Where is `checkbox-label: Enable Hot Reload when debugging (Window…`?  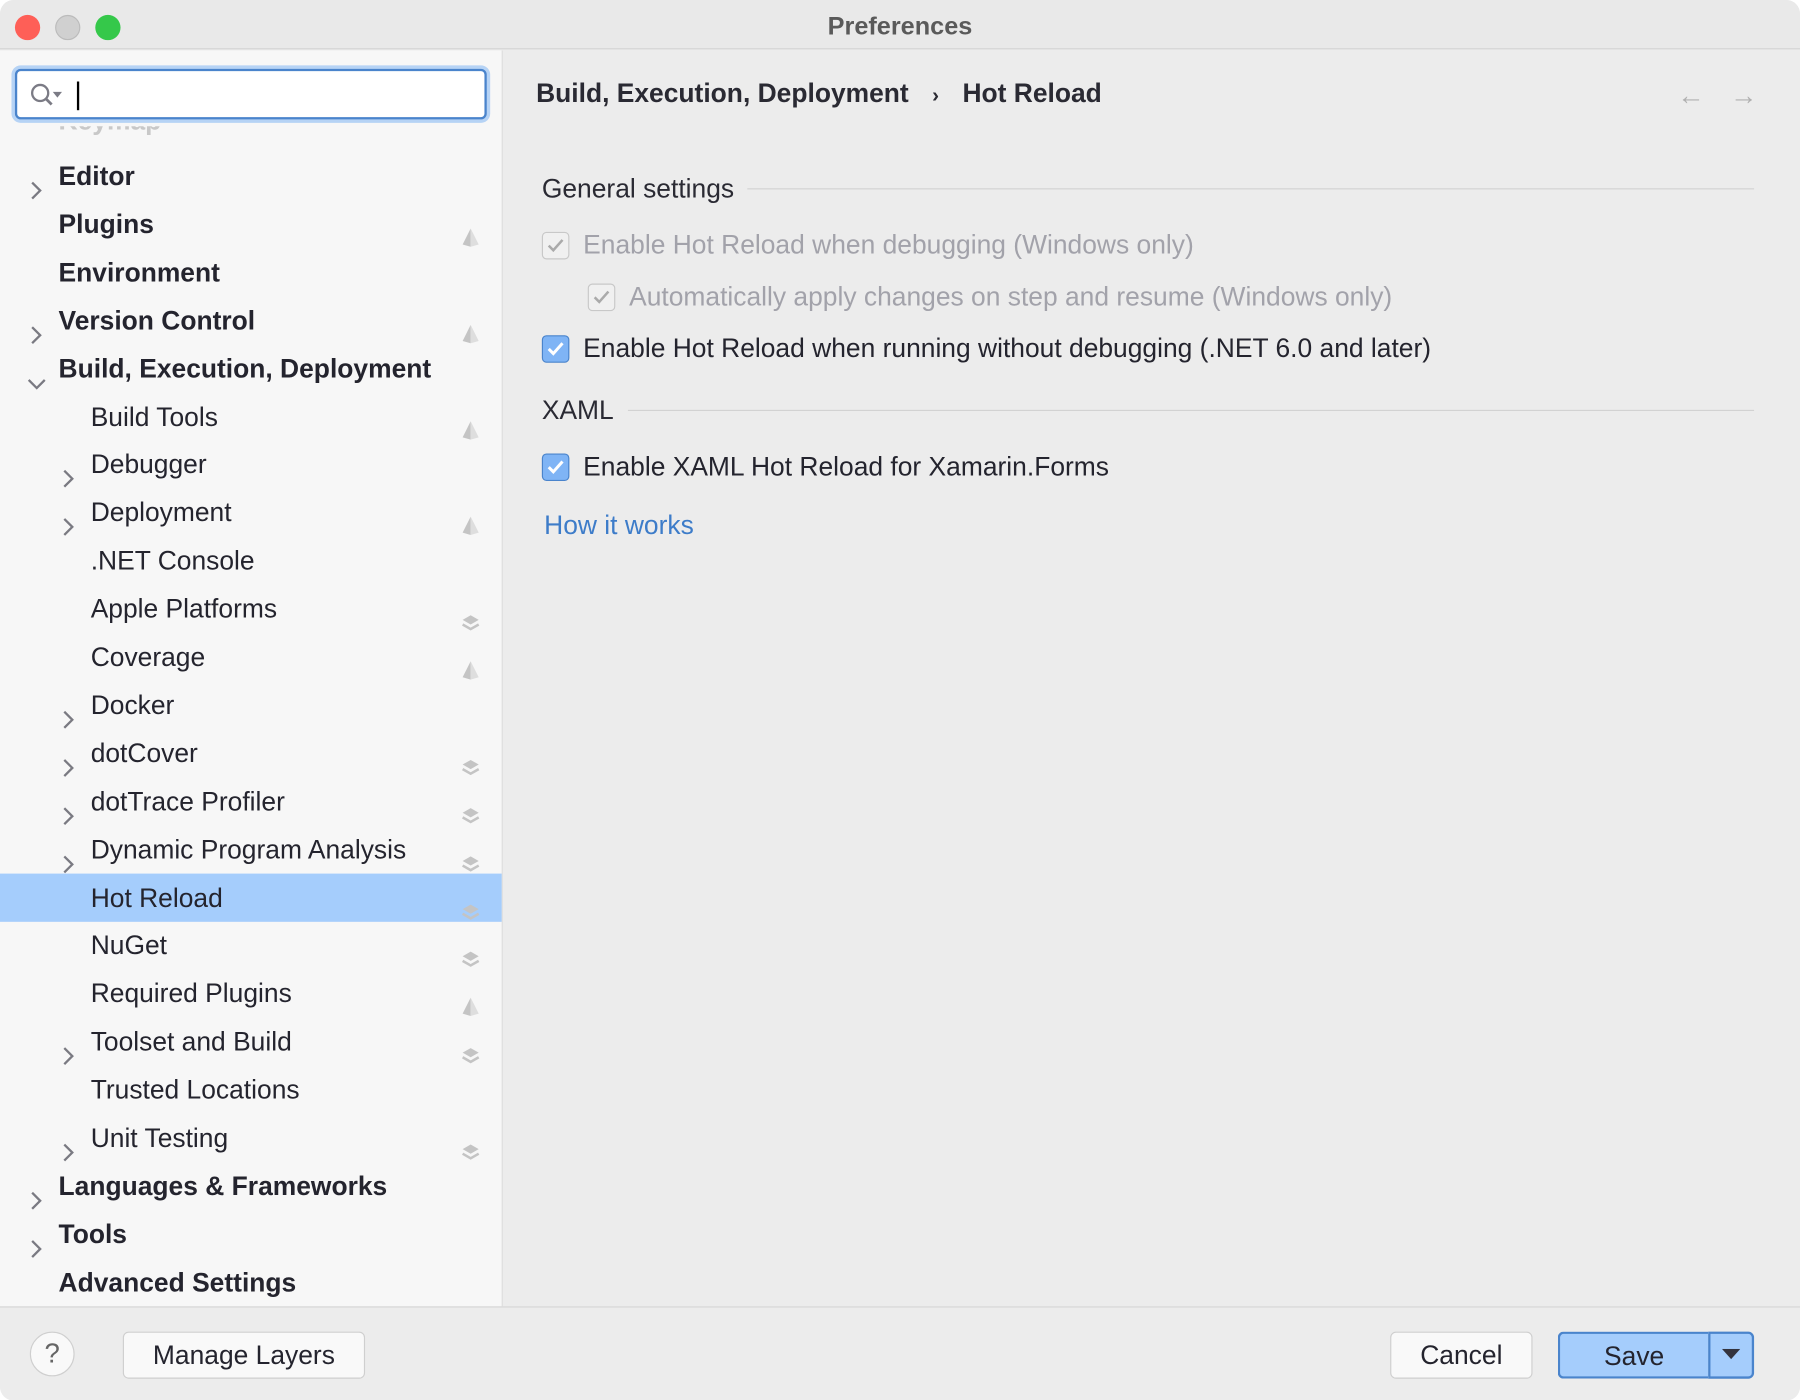
checkbox-label: Enable Hot Reload when debugging (Window… is located at coordinates (888, 244).